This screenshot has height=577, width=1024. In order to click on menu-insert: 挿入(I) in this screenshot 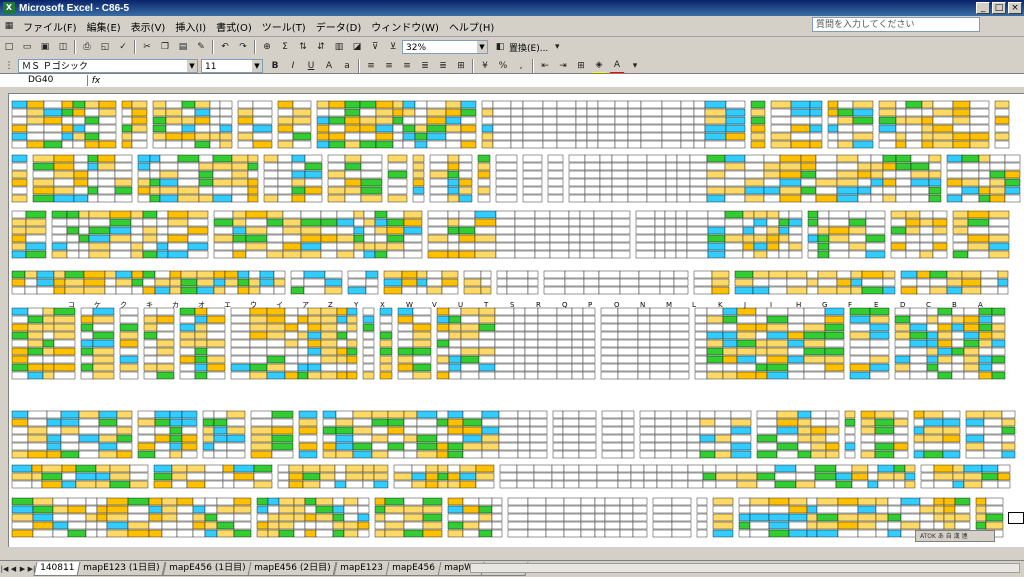, I will do `click(190, 26)`.